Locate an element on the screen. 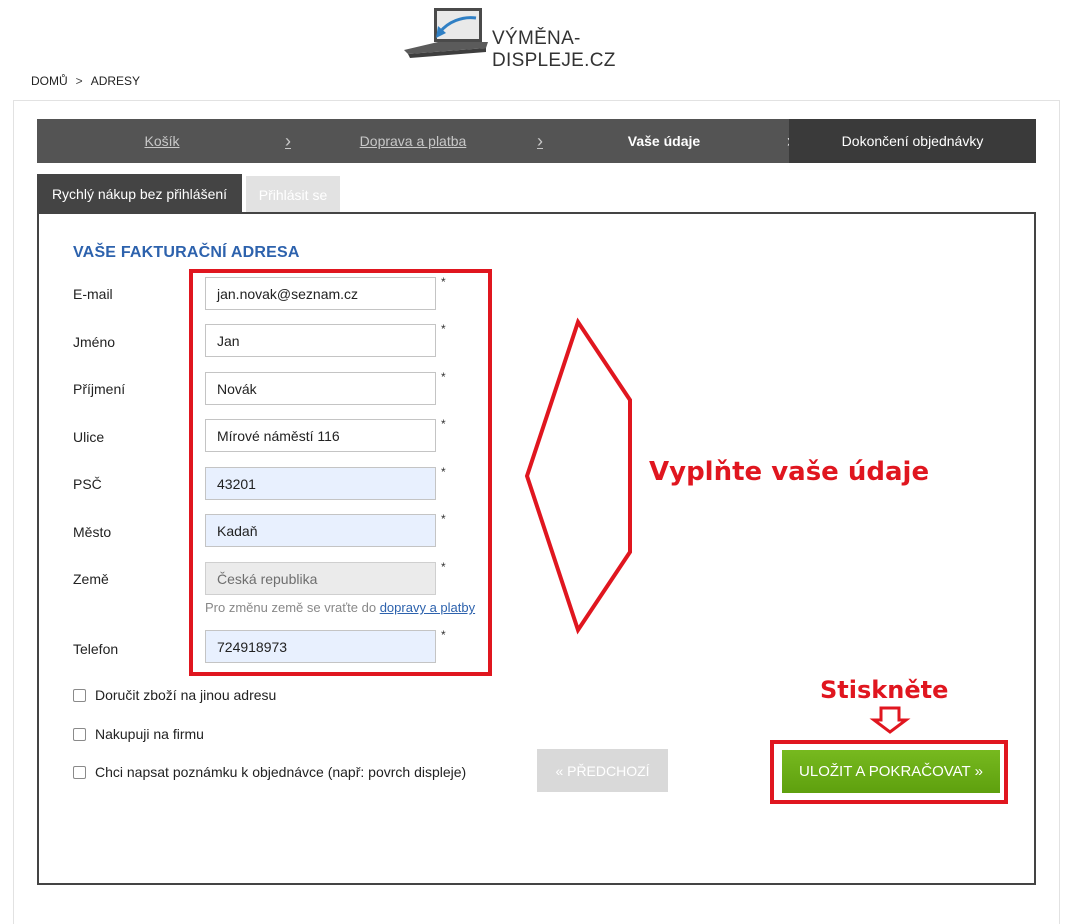 The height and width of the screenshot is (924, 1082). annotation-fill-in: Vyplňte vaše údaje is located at coordinates (789, 472).